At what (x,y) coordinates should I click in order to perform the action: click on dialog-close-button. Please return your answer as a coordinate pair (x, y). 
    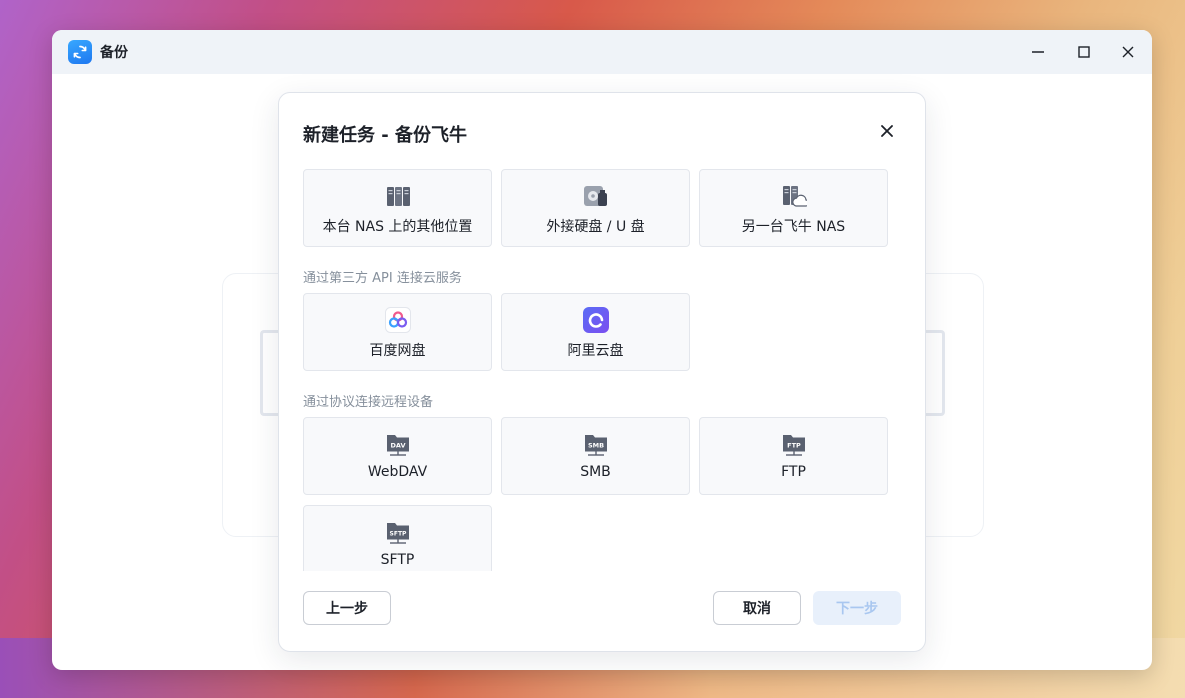
    Looking at the image, I should click on (887, 131).